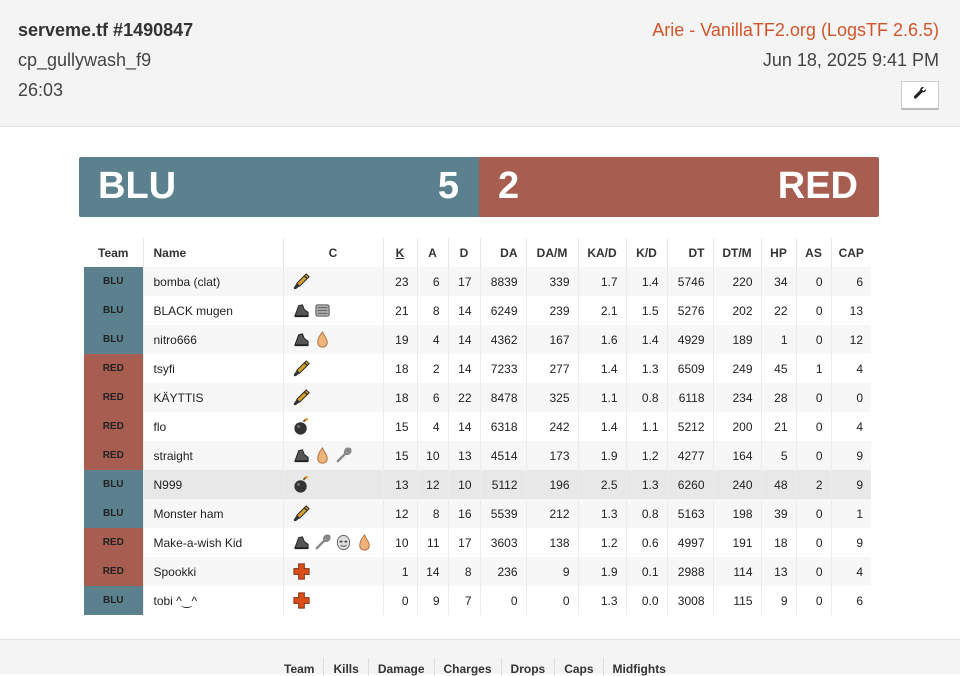  What do you see at coordinates (399, 252) in the screenshot?
I see `col-kills: K` at bounding box center [399, 252].